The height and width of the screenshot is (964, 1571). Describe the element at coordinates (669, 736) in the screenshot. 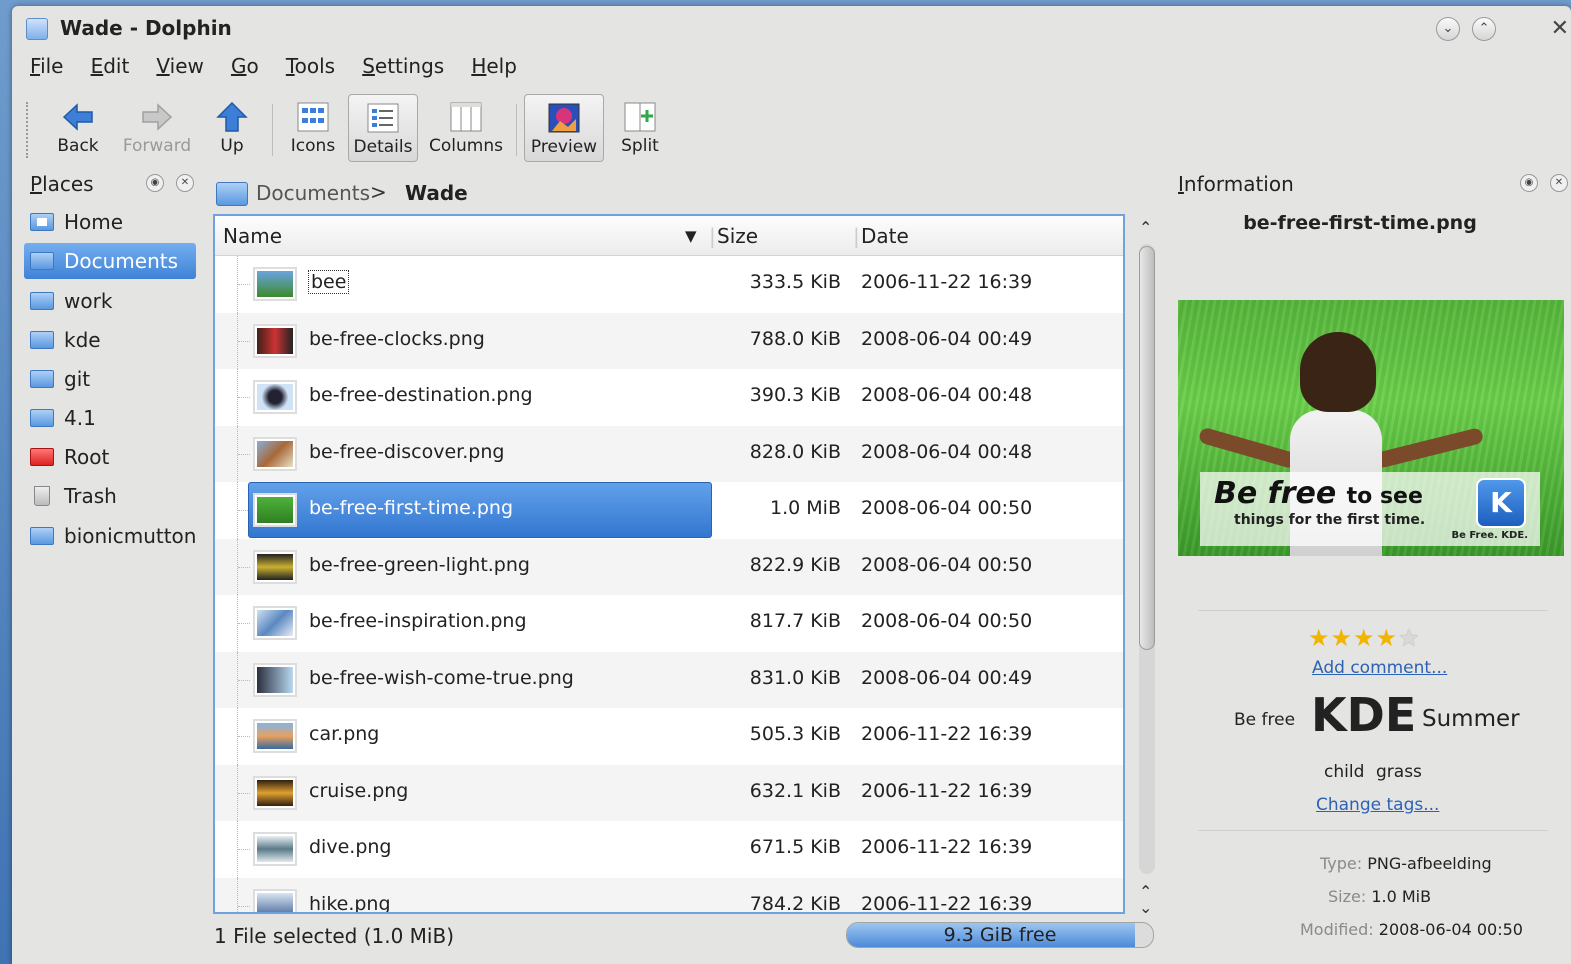

I see `table-row: car.png 505.3 KiB 2006-11-22 16:39` at that location.